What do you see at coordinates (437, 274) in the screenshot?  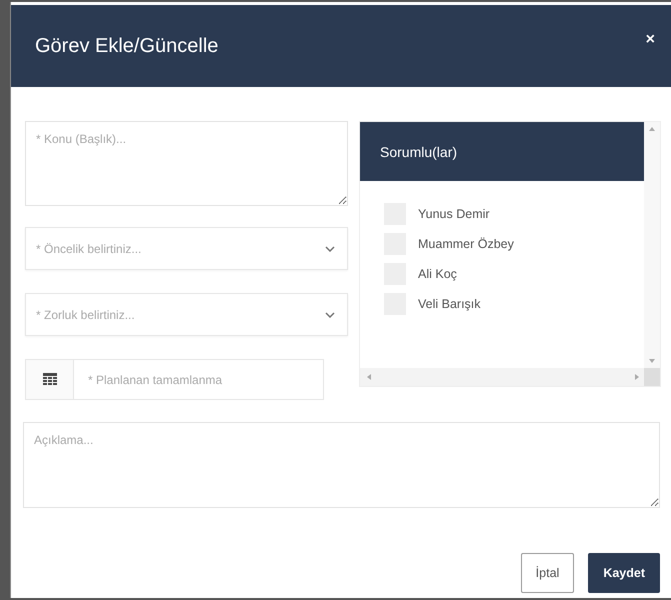 I see `person-name: Ali Koç` at bounding box center [437, 274].